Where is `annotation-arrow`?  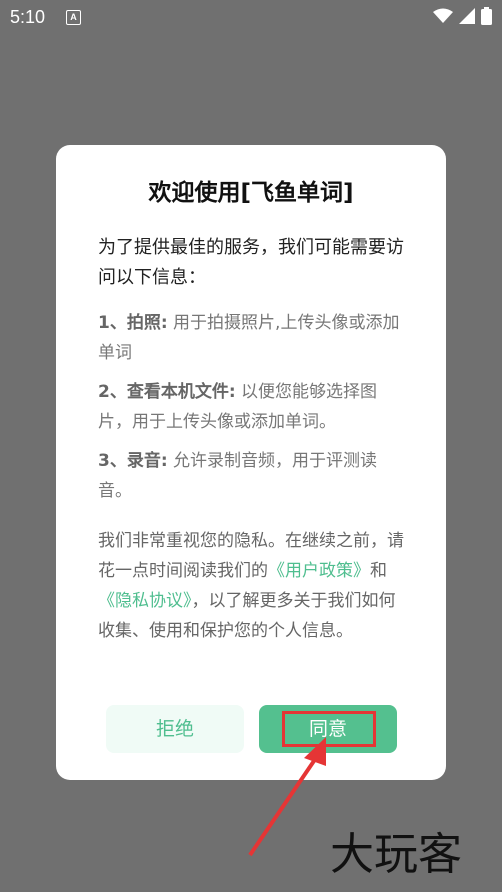
annotation-arrow is located at coordinates (287, 797).